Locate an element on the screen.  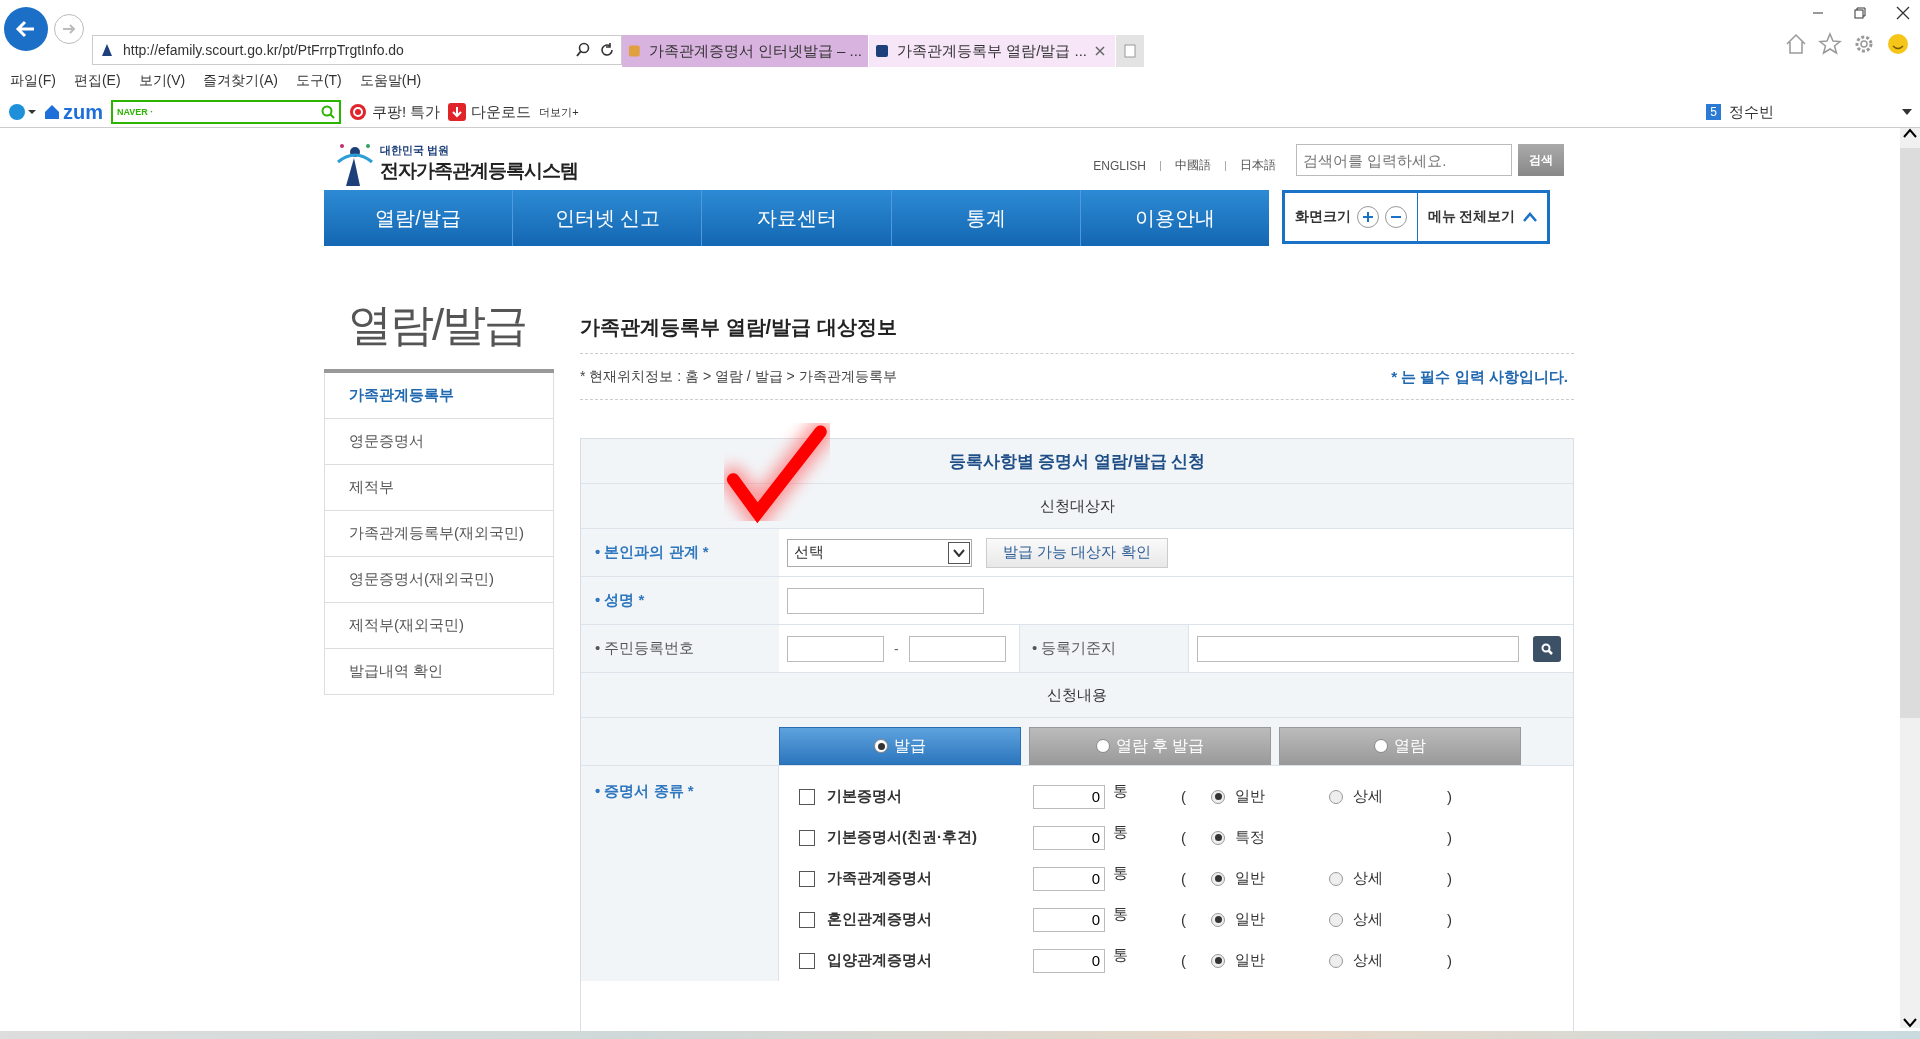
sidebar-item: 발급내역 확인 is located at coordinates (439, 672).